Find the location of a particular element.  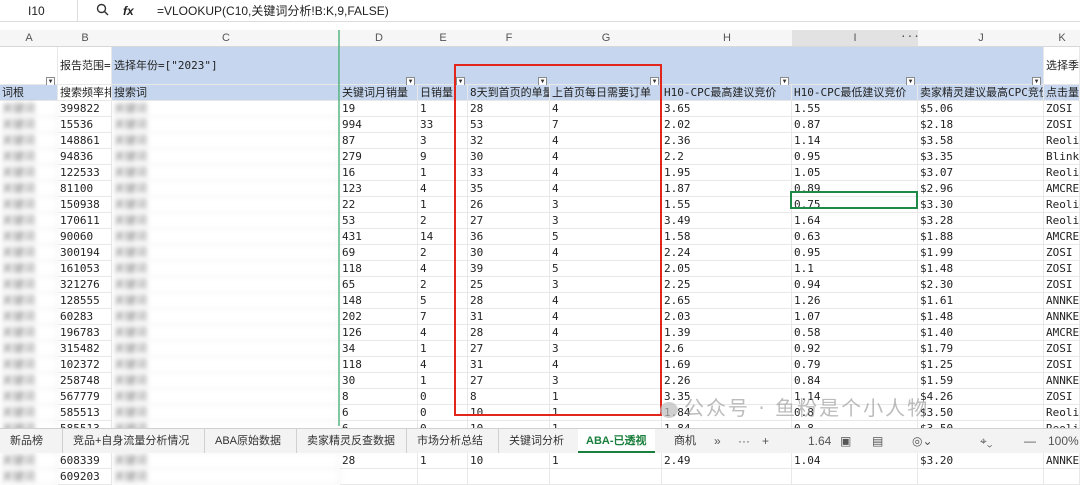

cell-j: $3.28 is located at coordinates (981, 221).